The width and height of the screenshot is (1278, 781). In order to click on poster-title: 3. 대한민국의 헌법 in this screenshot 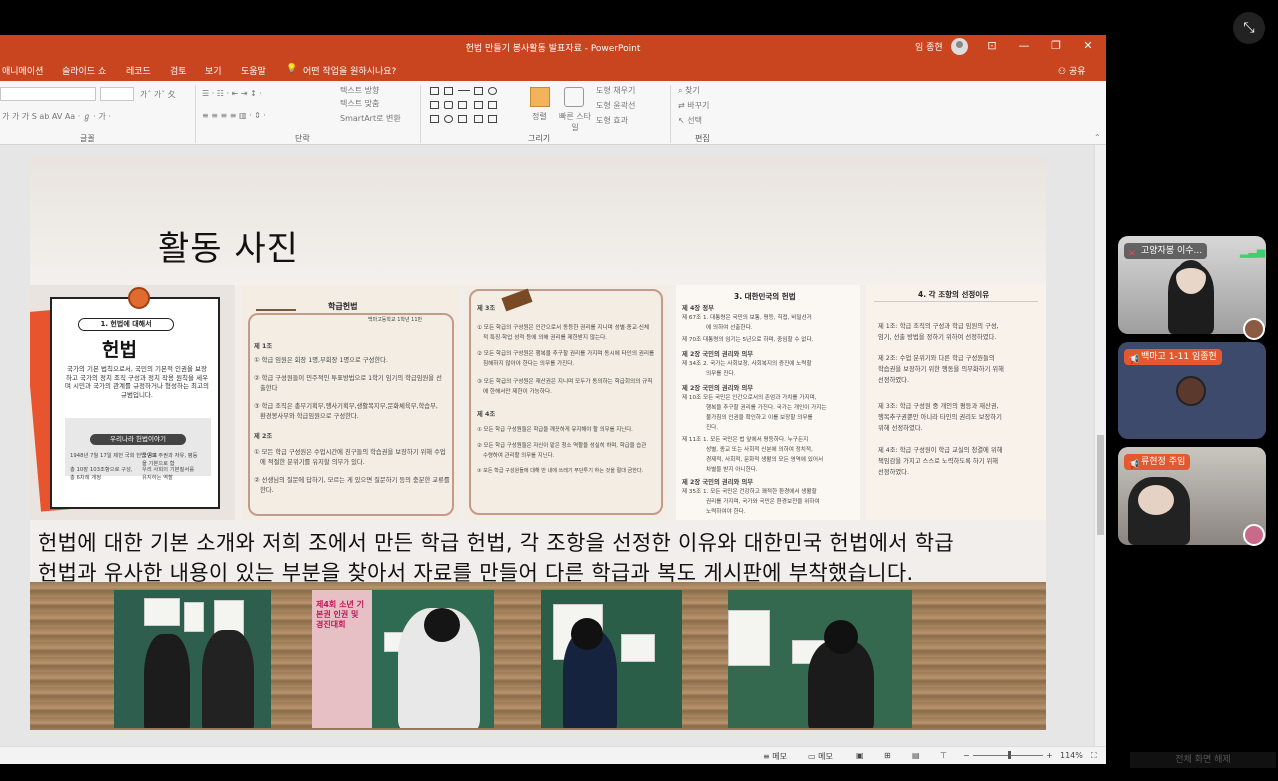, I will do `click(765, 296)`.